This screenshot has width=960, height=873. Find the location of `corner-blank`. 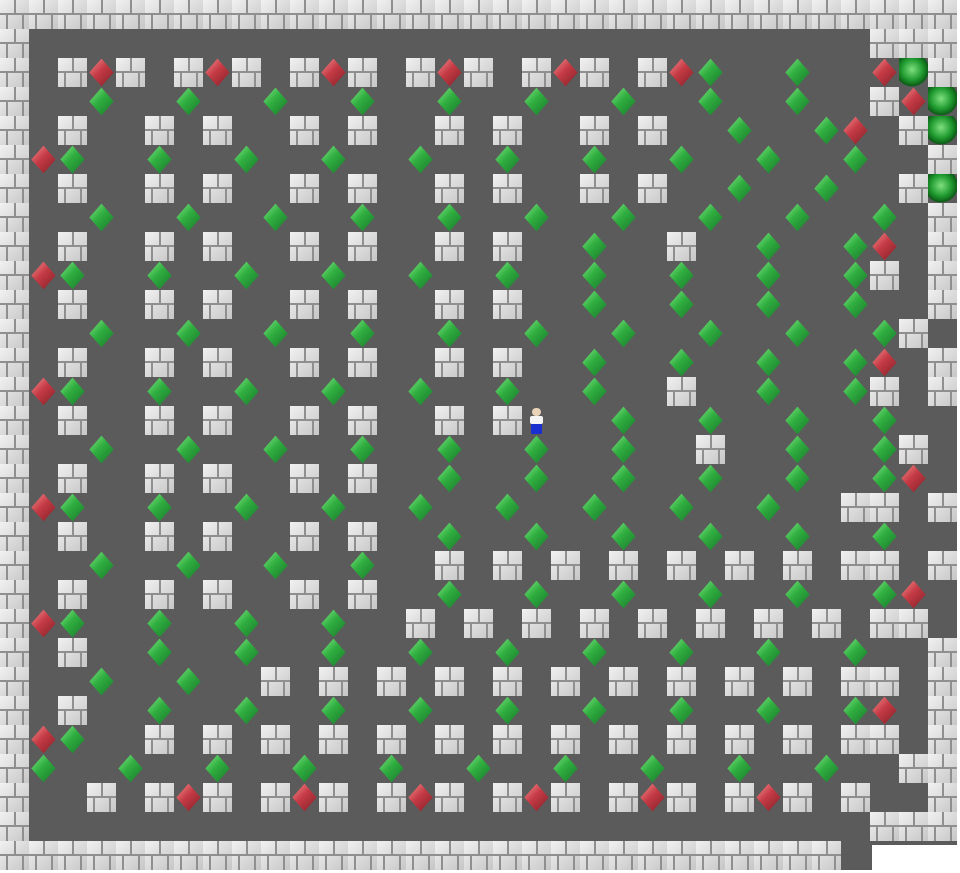

corner-blank is located at coordinates (916, 859).